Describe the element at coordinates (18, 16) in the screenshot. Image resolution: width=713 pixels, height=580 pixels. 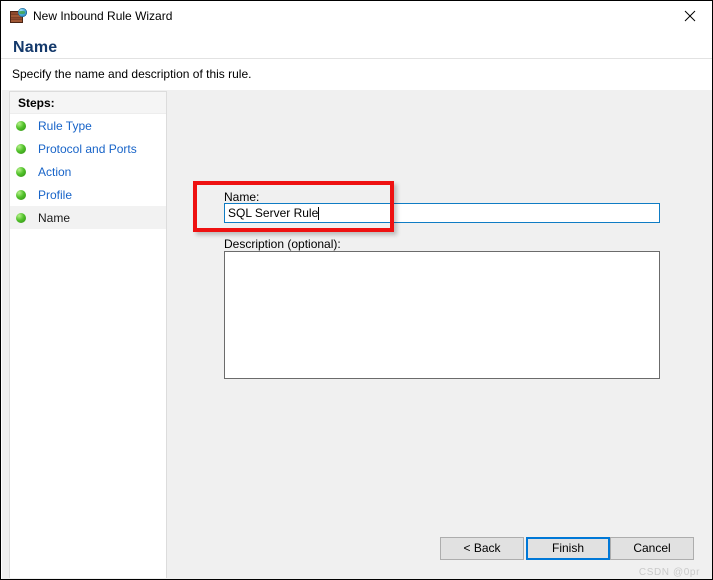
I see `firewall-globe-icon` at that location.